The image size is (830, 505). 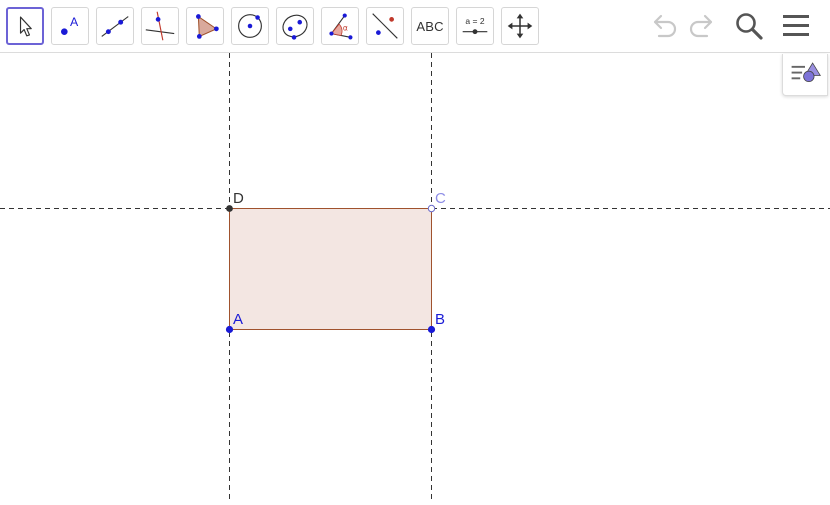 I want to click on search-icon, so click(x=749, y=26).